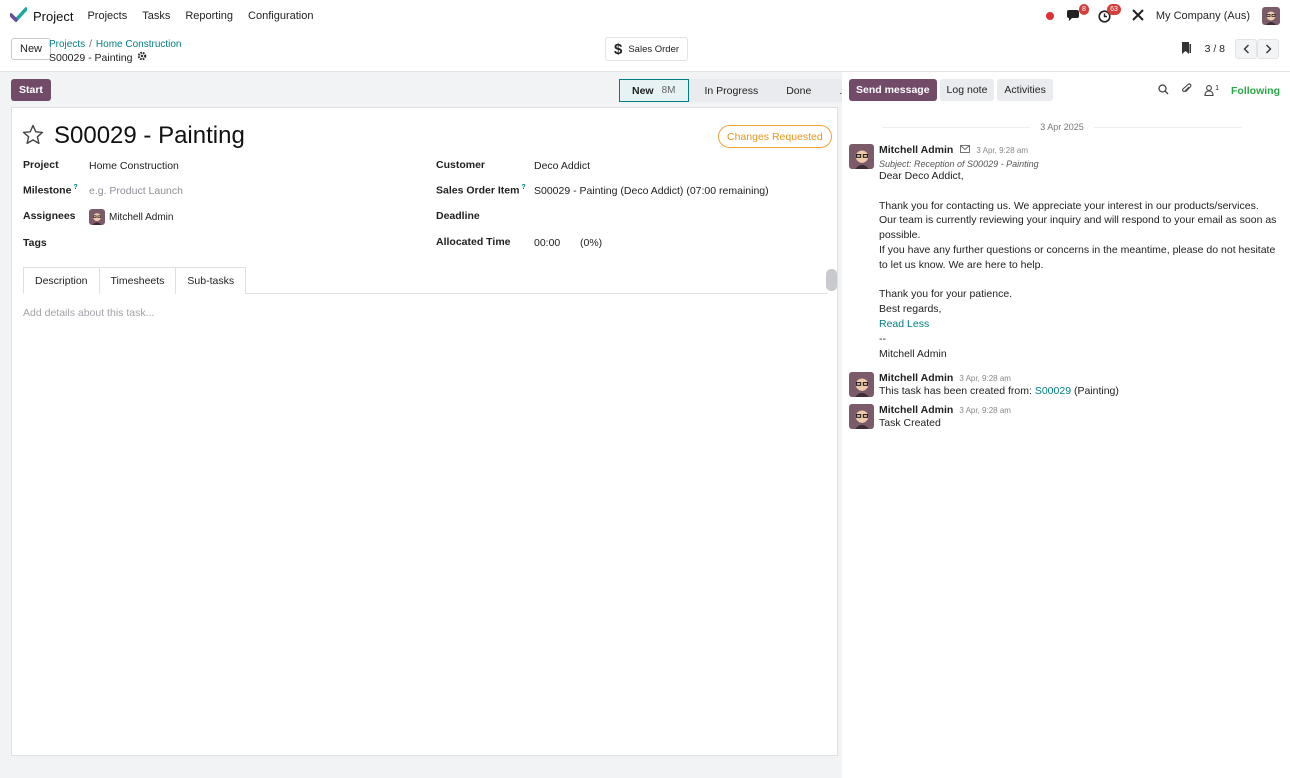 The height and width of the screenshot is (778, 1290). I want to click on message-line: Best regards,, so click(910, 309).